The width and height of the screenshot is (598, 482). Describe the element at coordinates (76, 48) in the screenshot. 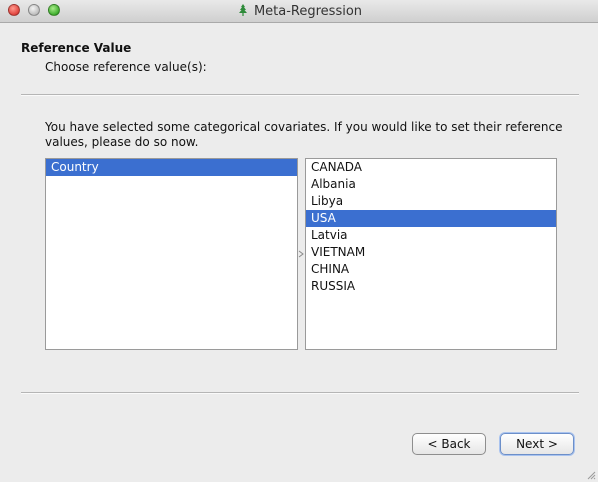

I see `page-title: Reference Value` at that location.